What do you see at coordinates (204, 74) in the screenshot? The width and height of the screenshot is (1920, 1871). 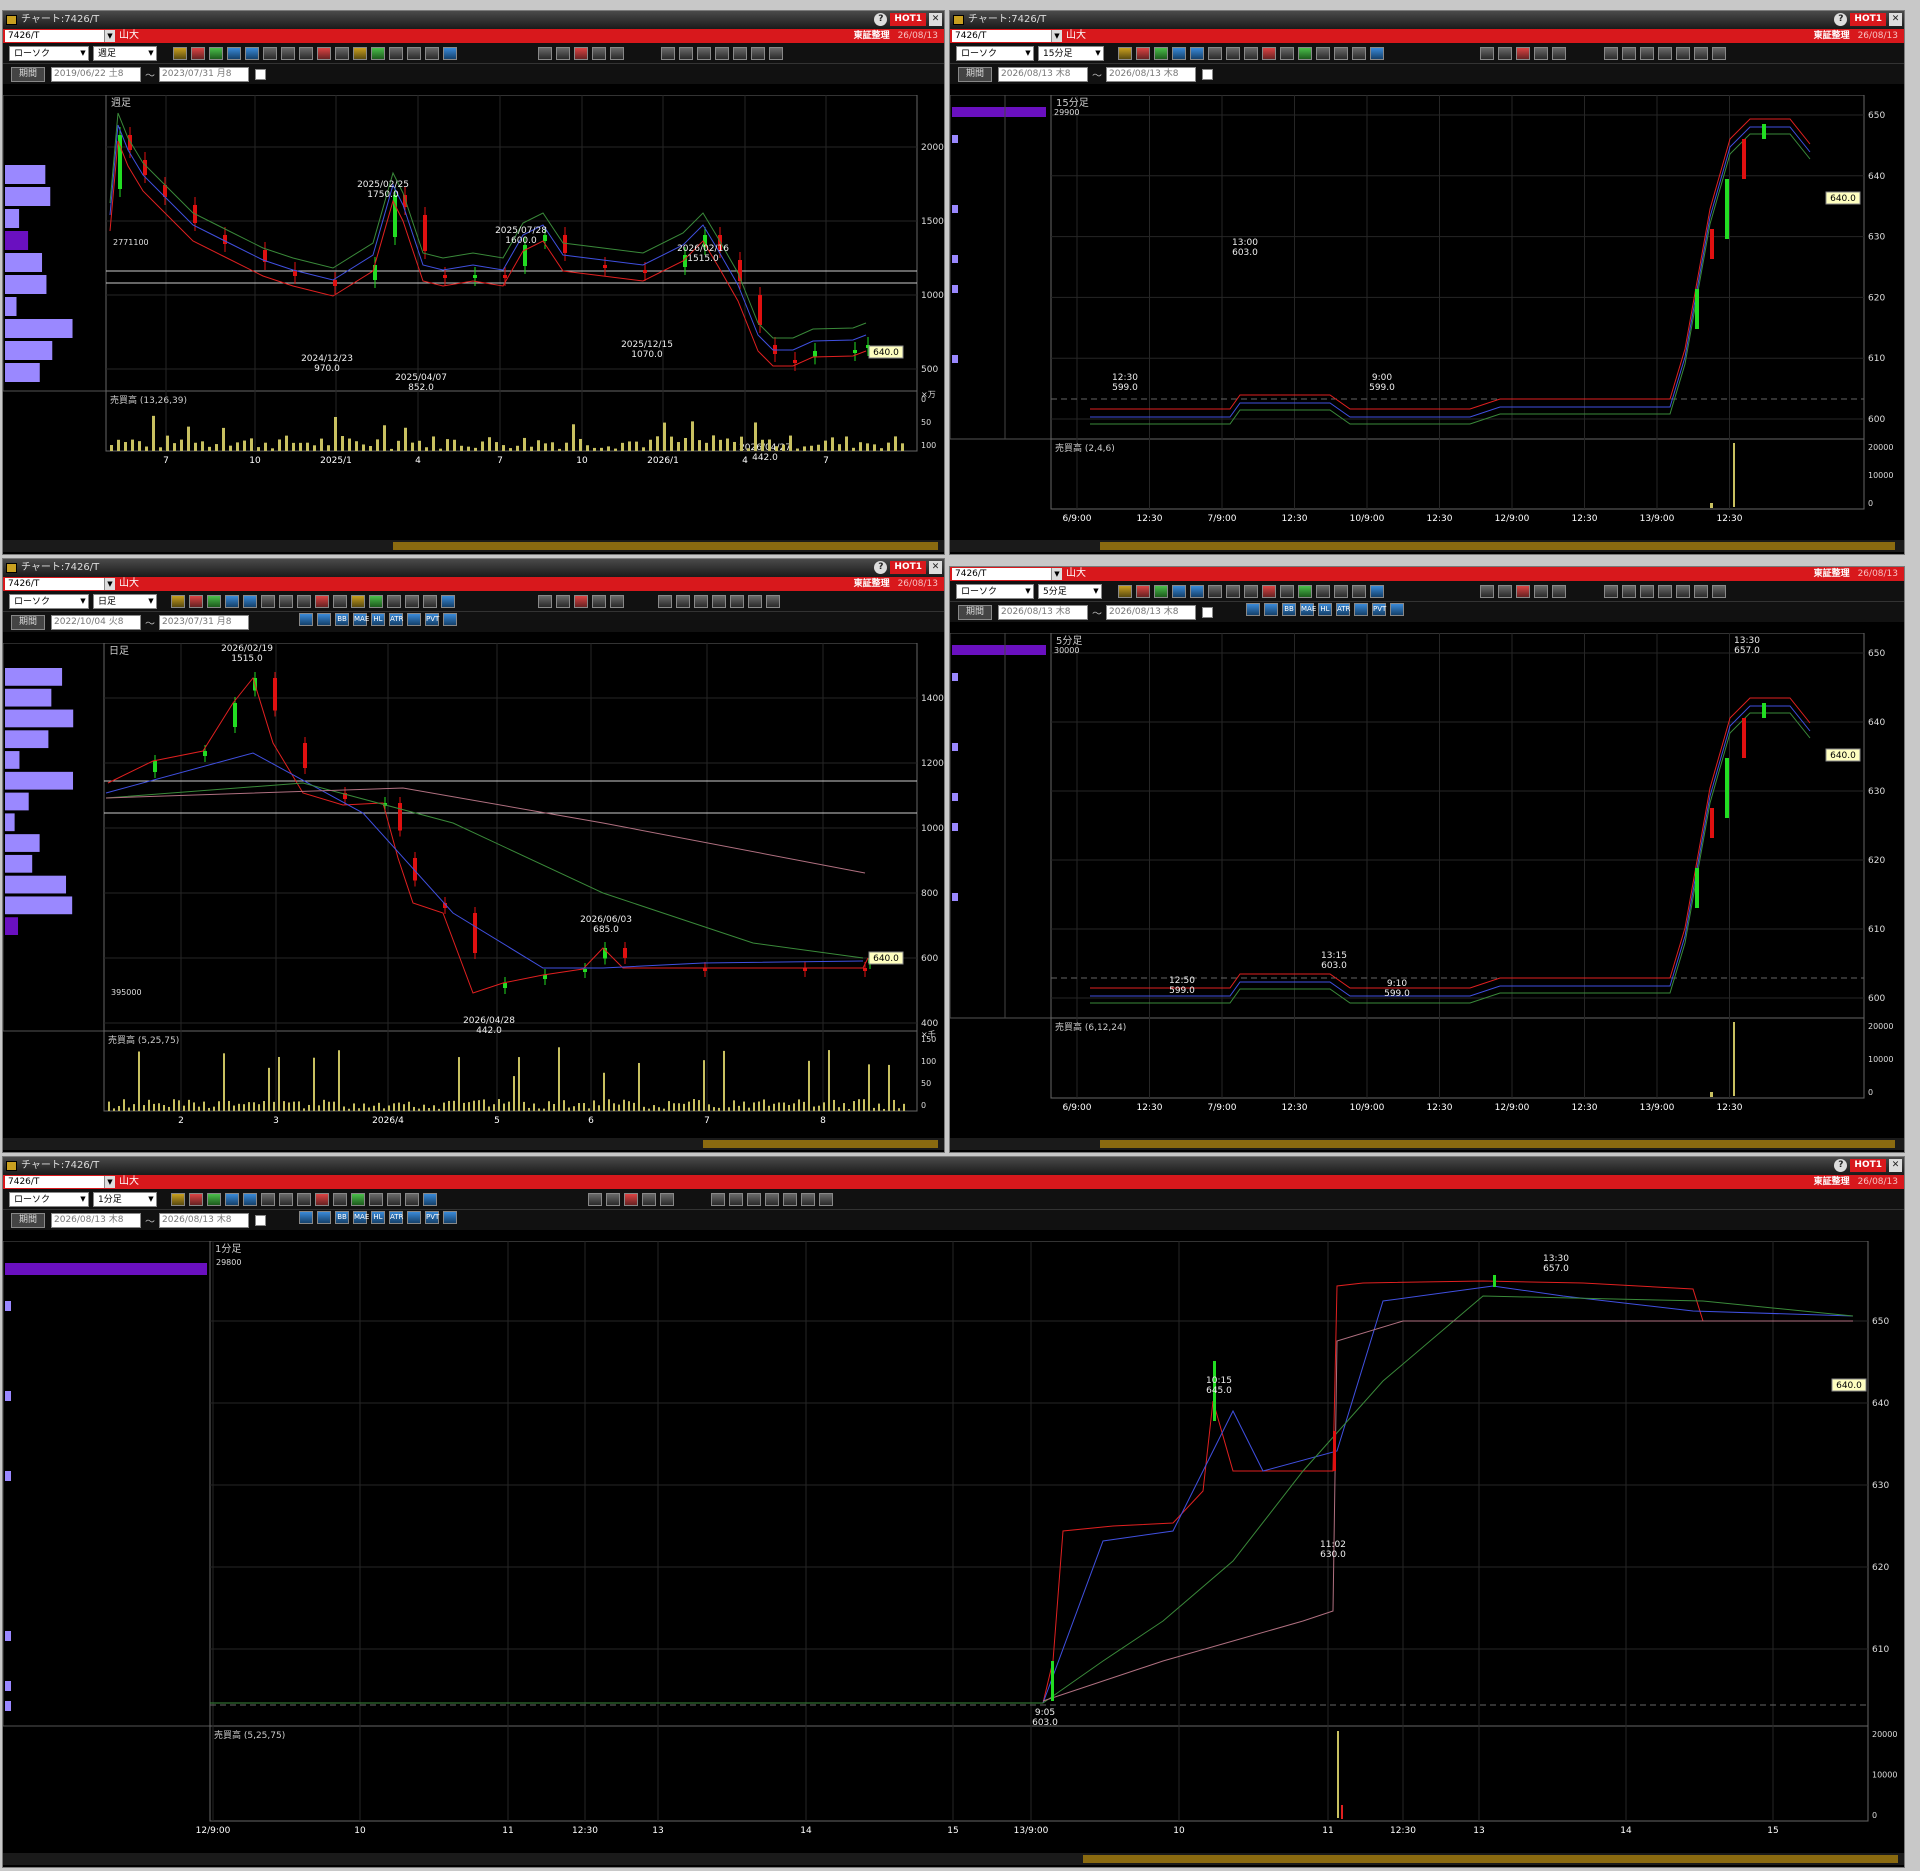 I see `date-to-input: 2023/07/31 月8` at bounding box center [204, 74].